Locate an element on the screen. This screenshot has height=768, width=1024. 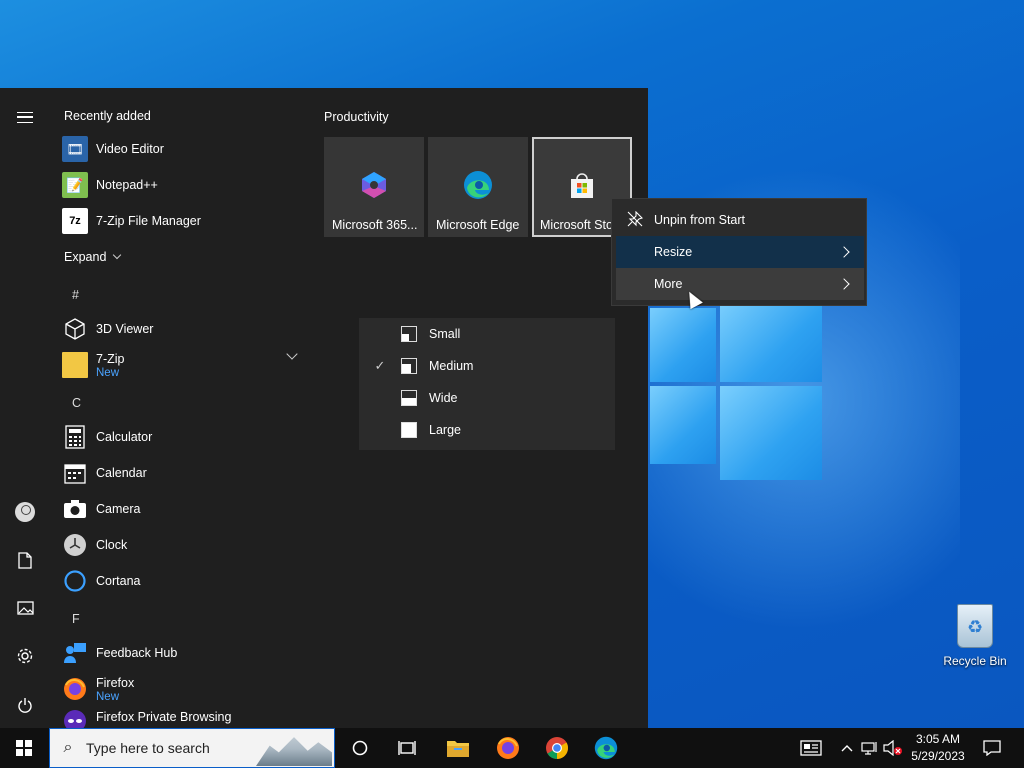
taskbar-search-box: ⌕ Type here to search is located at coordinates (192, 748).